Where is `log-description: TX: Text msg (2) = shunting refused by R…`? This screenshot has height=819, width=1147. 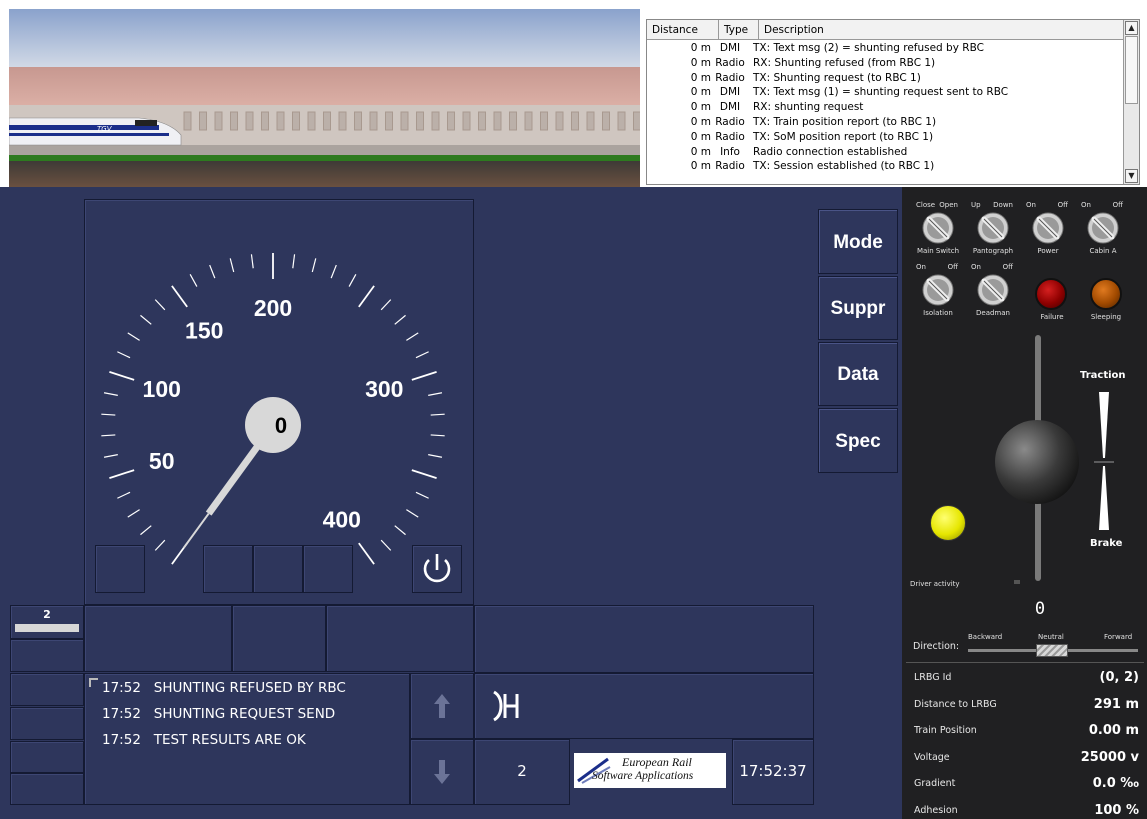 log-description: TX: Text msg (2) = shunting refused by R… is located at coordinates (868, 48).